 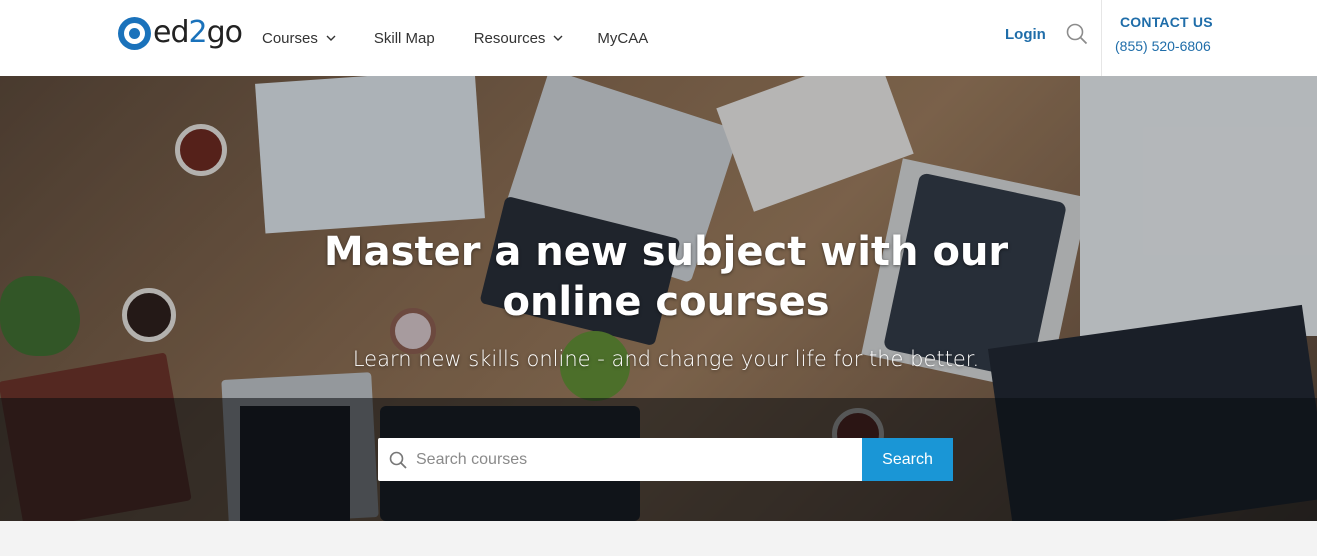 I want to click on search-button: Search, so click(x=907, y=459).